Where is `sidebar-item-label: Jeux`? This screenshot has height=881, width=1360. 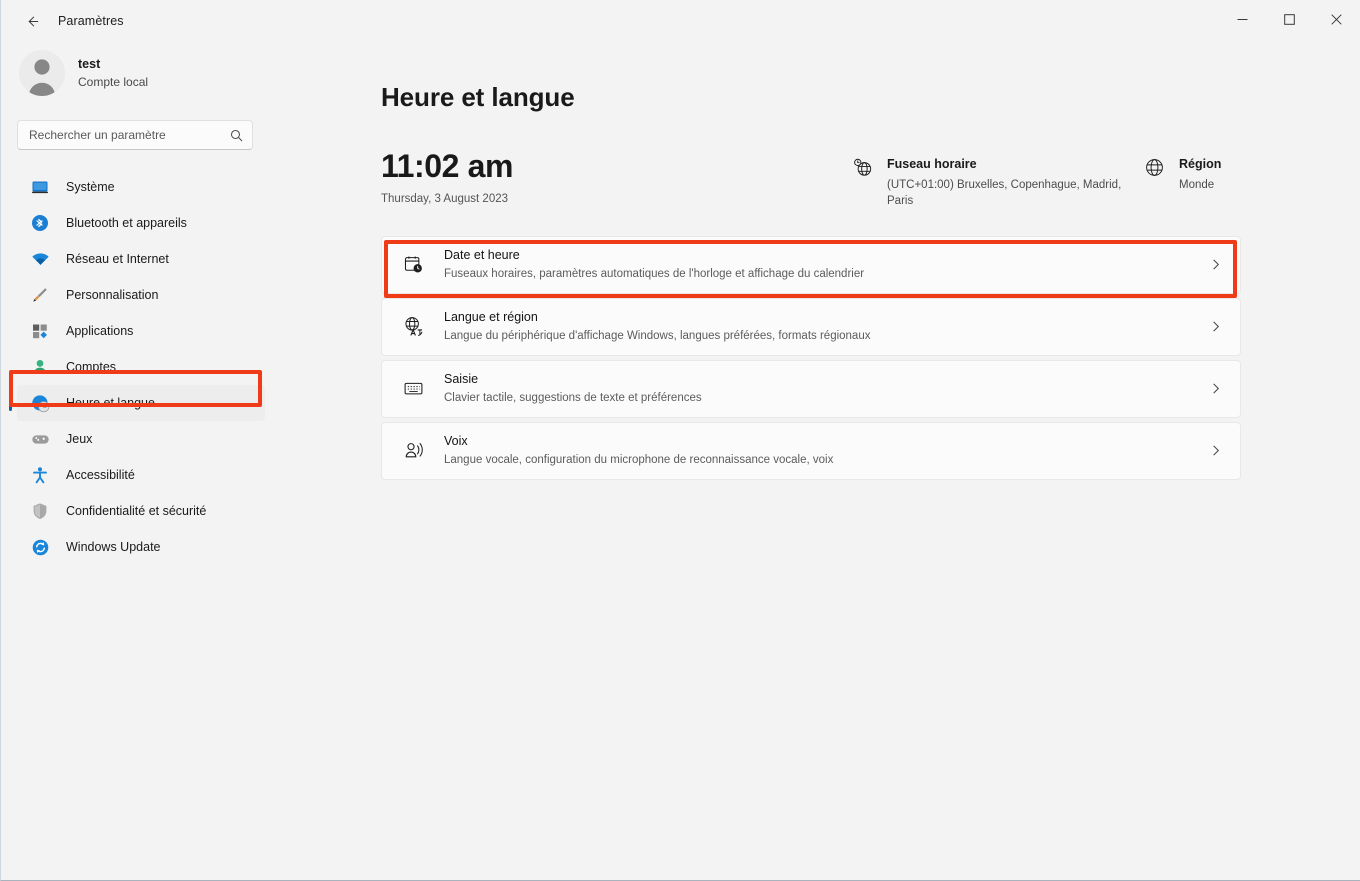
sidebar-item-label: Jeux is located at coordinates (79, 439).